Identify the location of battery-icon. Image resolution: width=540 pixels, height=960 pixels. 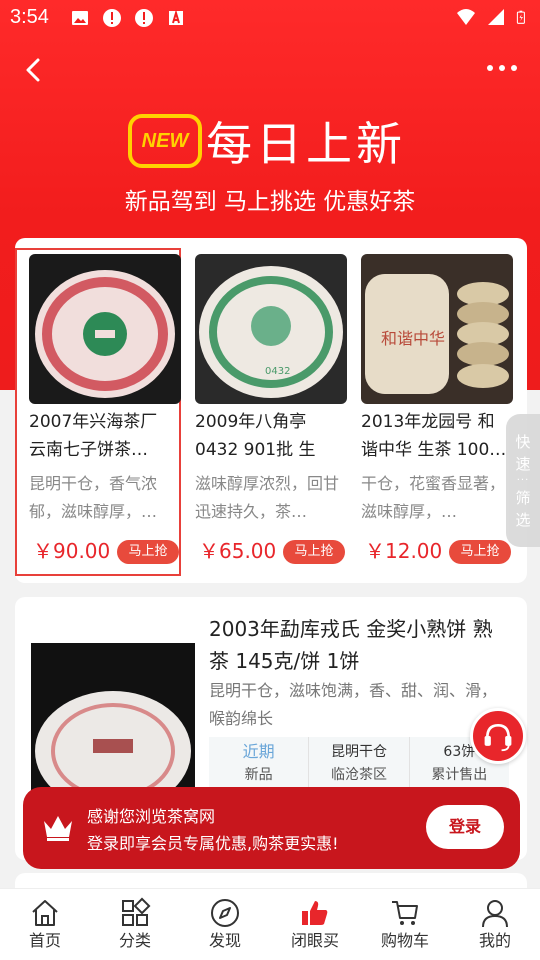
(520, 17).